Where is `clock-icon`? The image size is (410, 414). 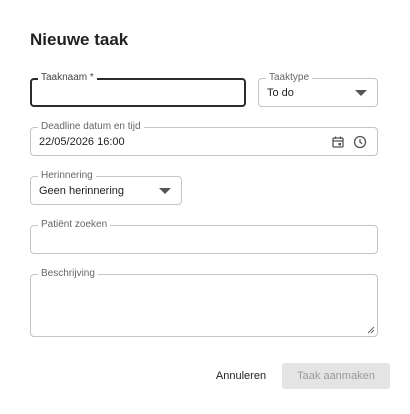
clock-icon is located at coordinates (360, 142).